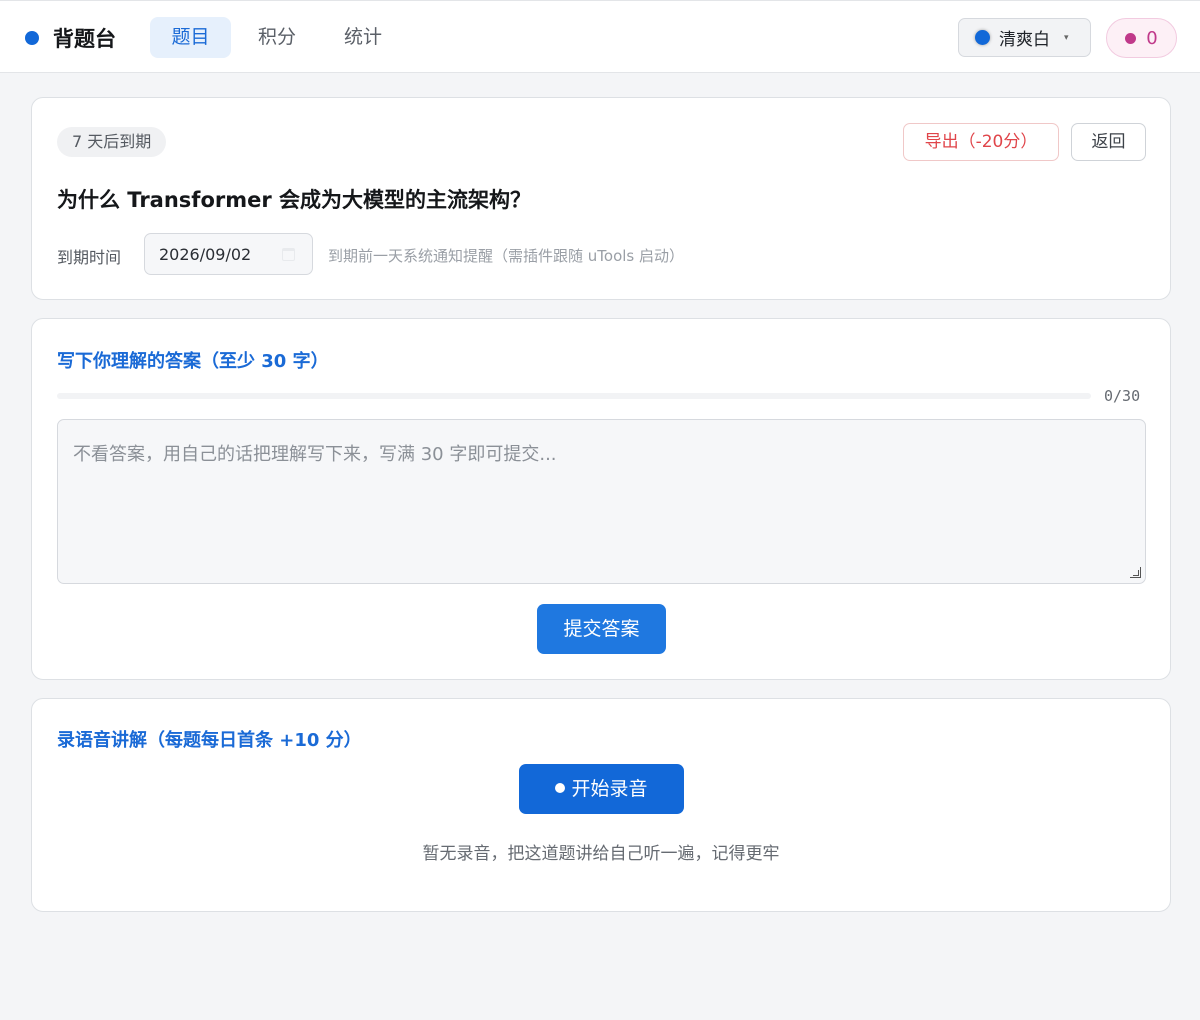  What do you see at coordinates (89, 257) in the screenshot?
I see `due-date-label: 到期时间` at bounding box center [89, 257].